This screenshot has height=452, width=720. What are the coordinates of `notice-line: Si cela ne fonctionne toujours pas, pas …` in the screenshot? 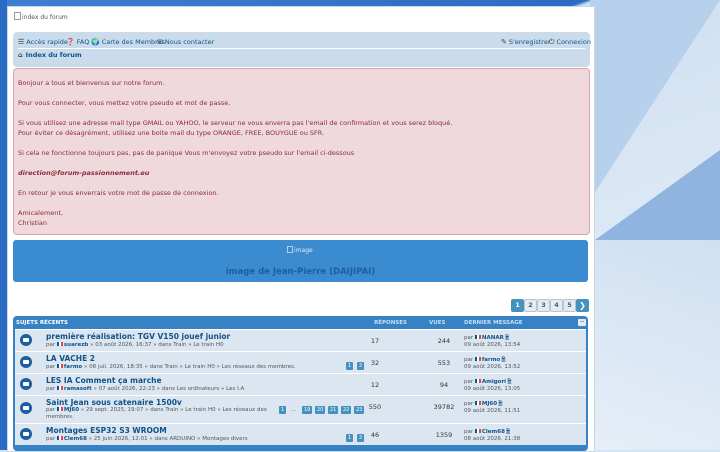 It's located at (186, 153).